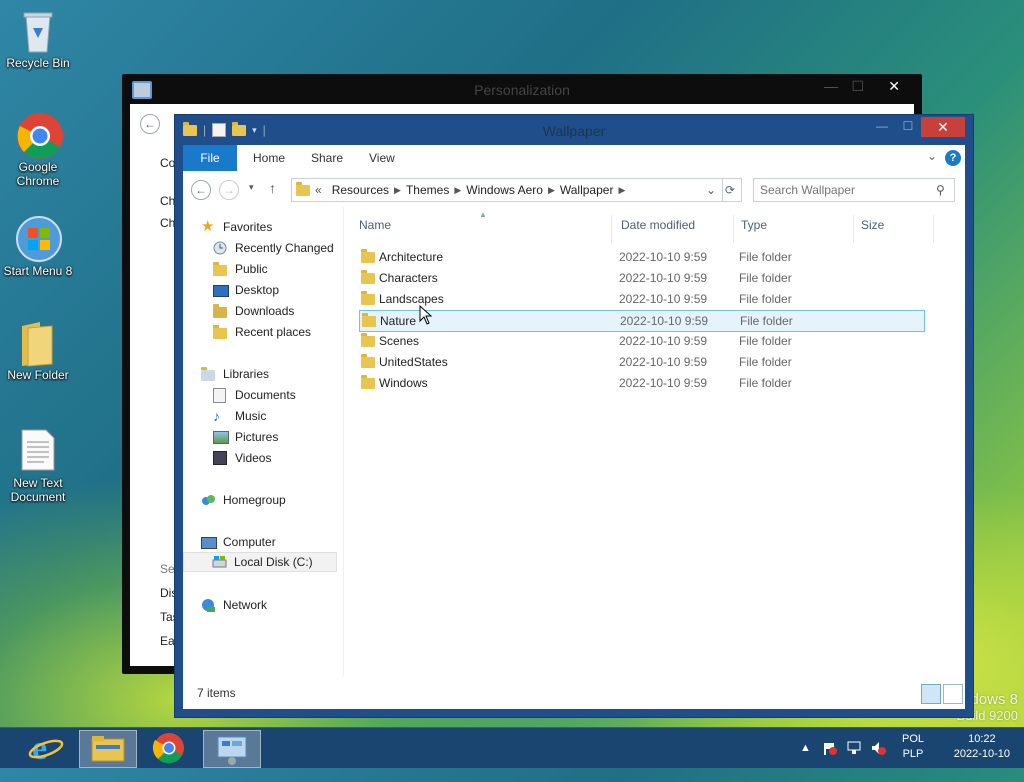 This screenshot has width=1024, height=782. What do you see at coordinates (208, 226) in the screenshot?
I see `star-icon: ★` at bounding box center [208, 226].